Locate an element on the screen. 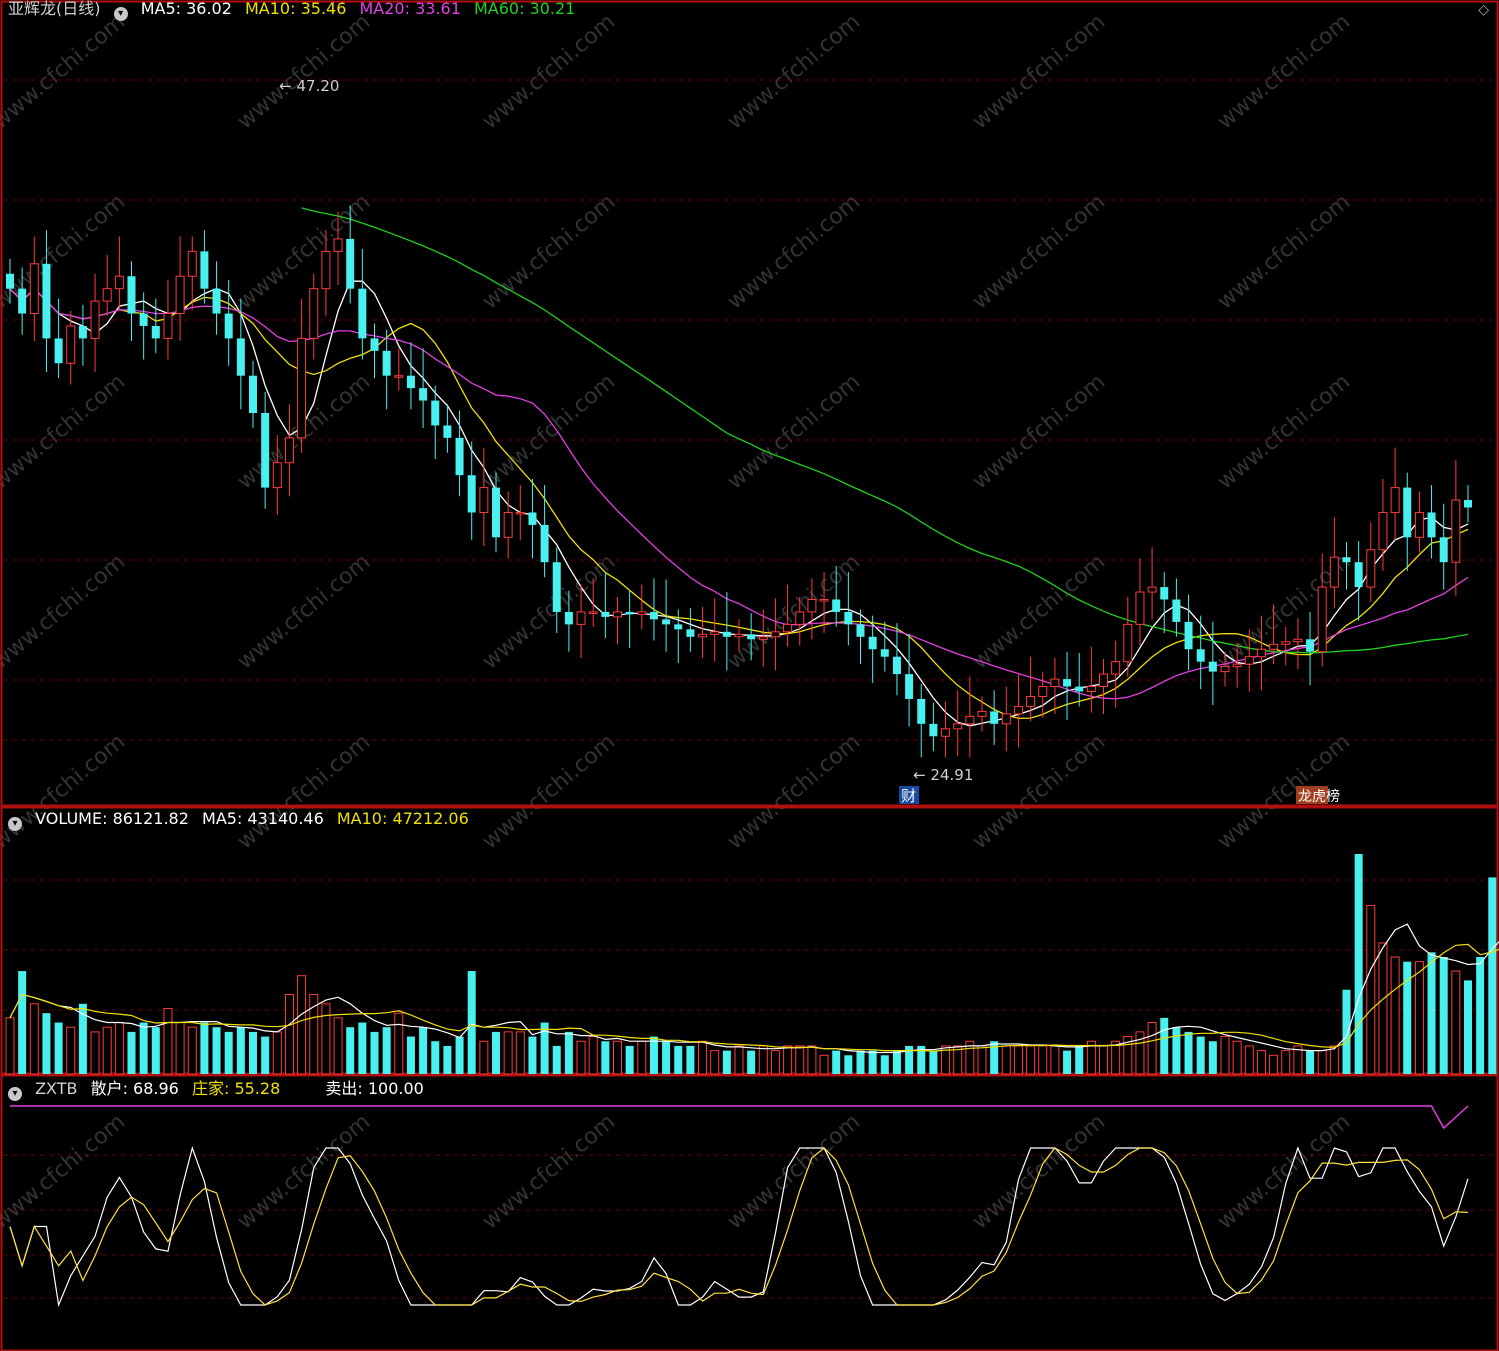 The height and width of the screenshot is (1351, 1499). volume-menu-icon: ▾ is located at coordinates (15, 824).